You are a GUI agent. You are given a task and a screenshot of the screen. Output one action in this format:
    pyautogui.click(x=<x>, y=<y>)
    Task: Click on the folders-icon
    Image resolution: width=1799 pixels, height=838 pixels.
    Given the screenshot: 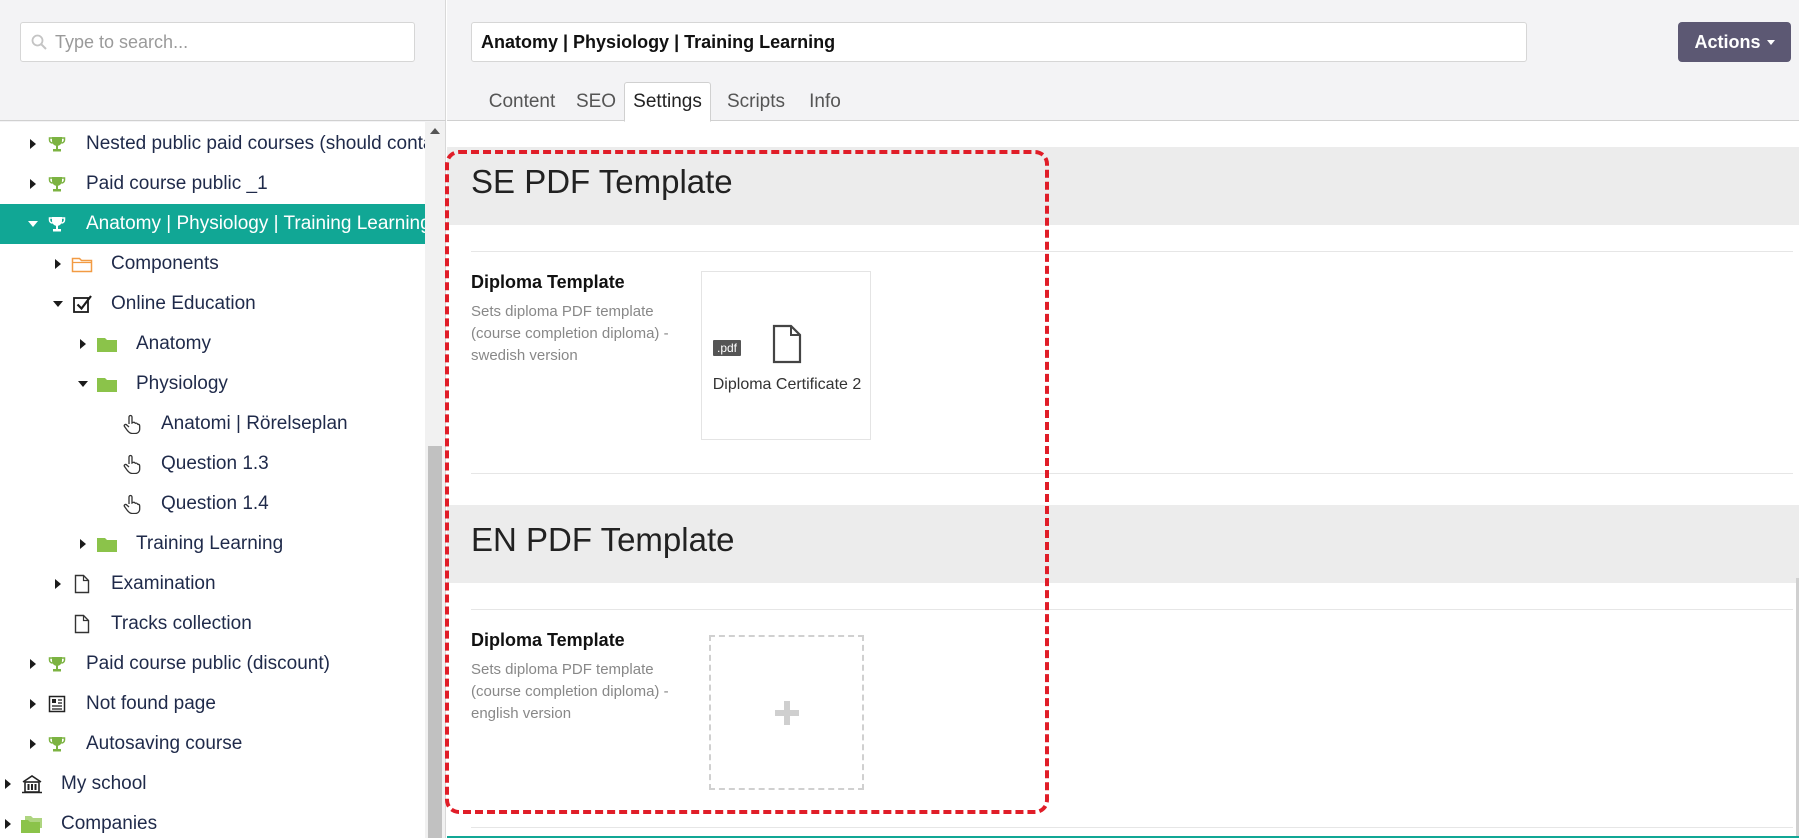 What is the action you would take?
    pyautogui.click(x=32, y=824)
    